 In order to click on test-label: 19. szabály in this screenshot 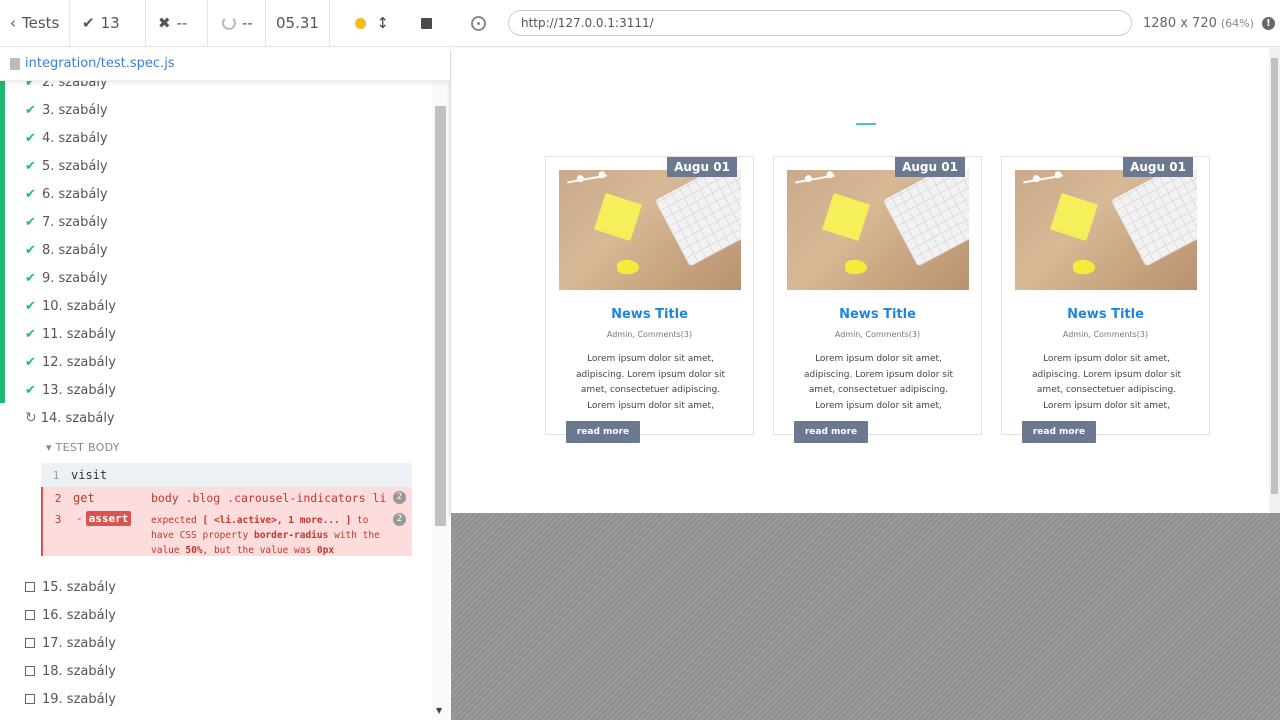, I will do `click(79, 699)`.